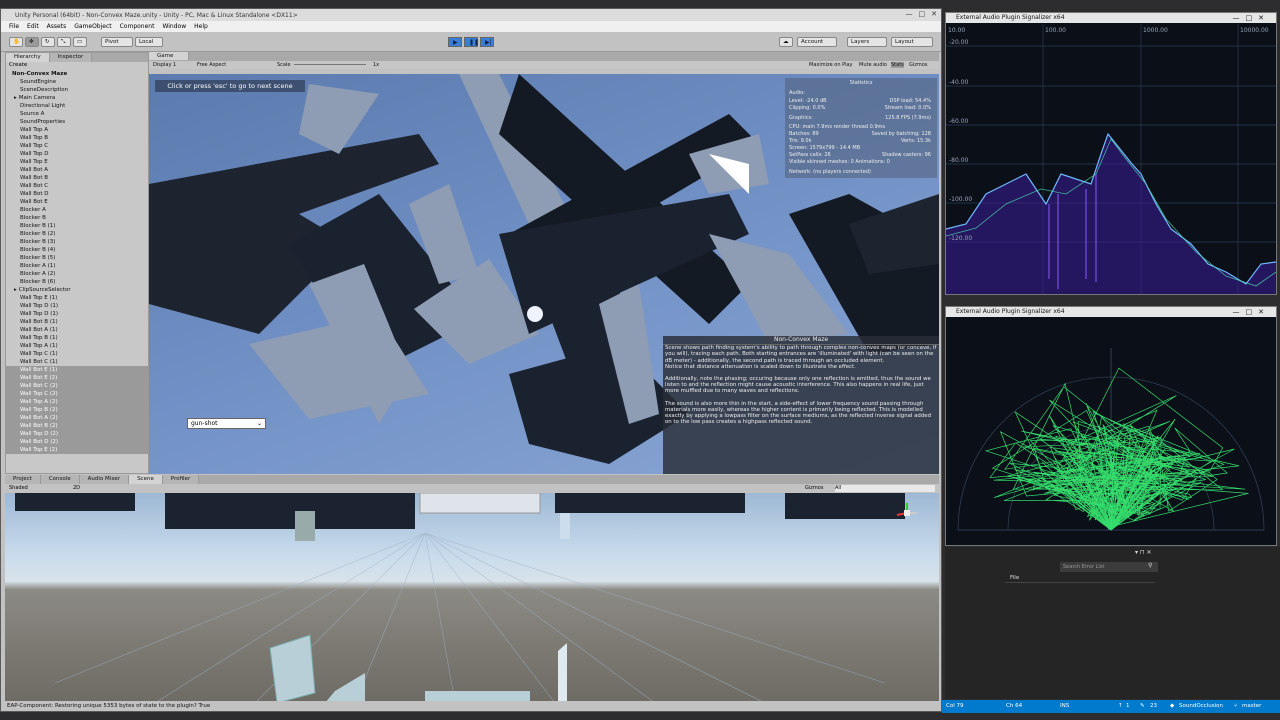 This screenshot has width=1280, height=720. What do you see at coordinates (77, 450) in the screenshot?
I see `hierarchy-item: Wall Top E (2)` at bounding box center [77, 450].